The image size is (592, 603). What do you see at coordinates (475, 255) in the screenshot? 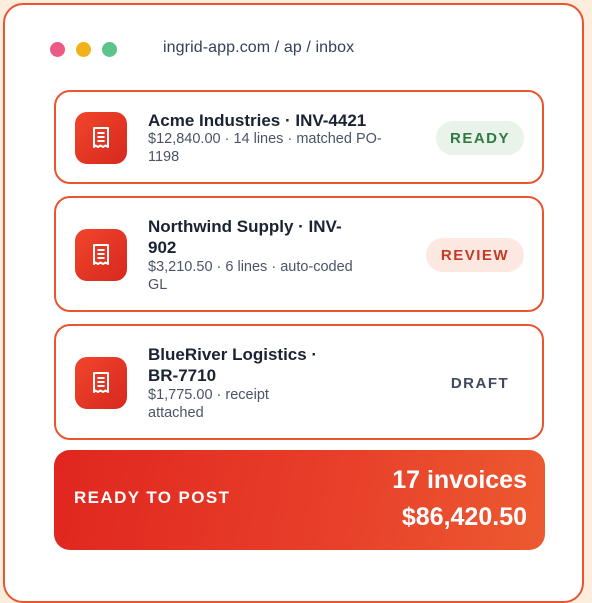
I see `status-badge: REVIEW` at bounding box center [475, 255].